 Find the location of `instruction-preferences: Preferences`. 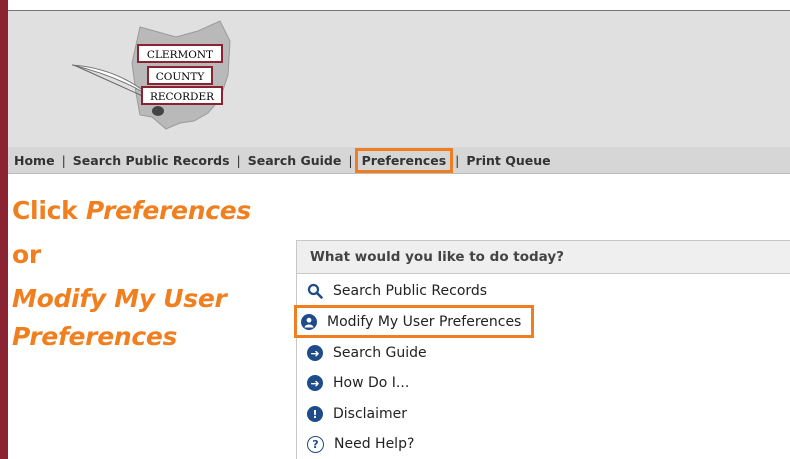

instruction-preferences: Preferences is located at coordinates (168, 210).